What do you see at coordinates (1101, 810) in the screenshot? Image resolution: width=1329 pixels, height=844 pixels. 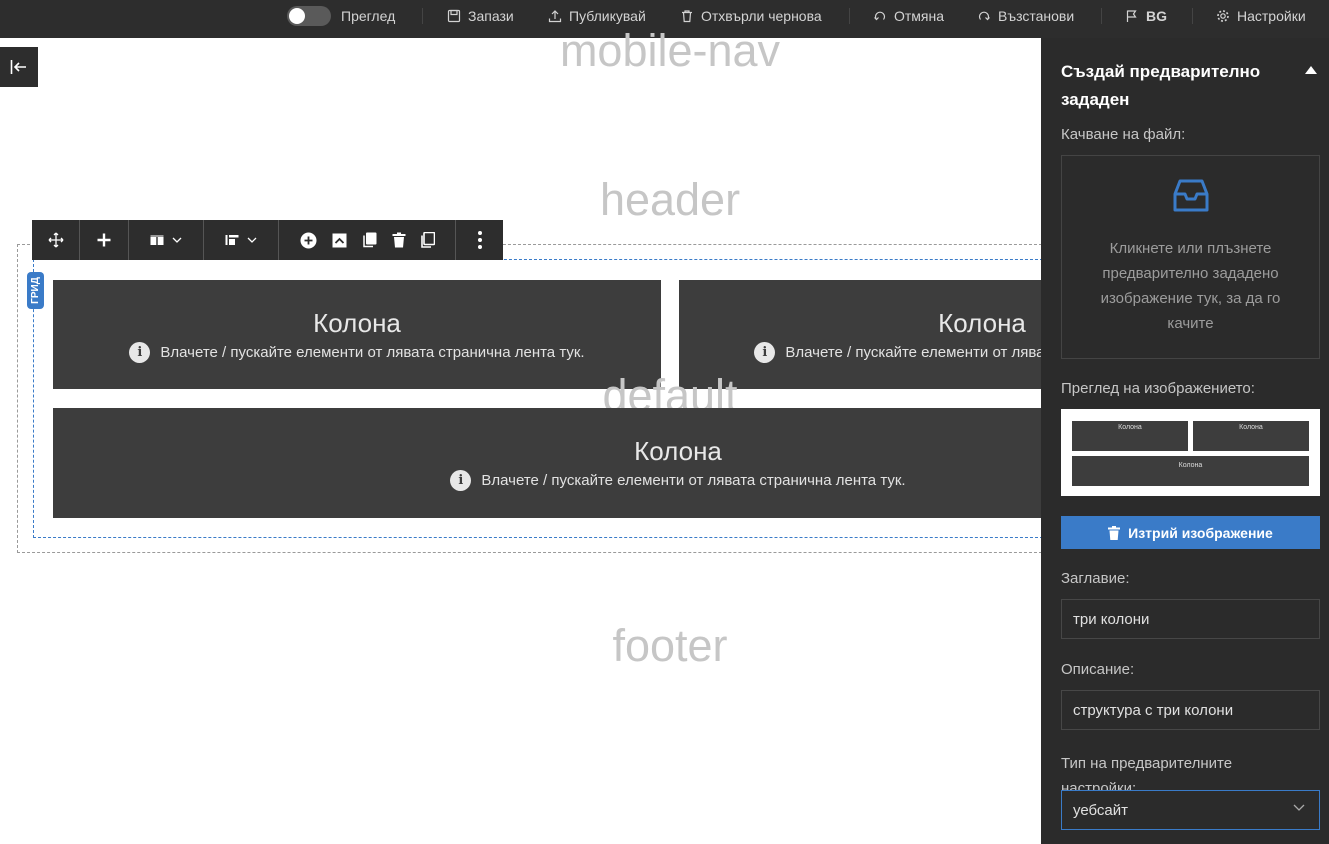 I see `preset-type-value: уебсайт` at bounding box center [1101, 810].